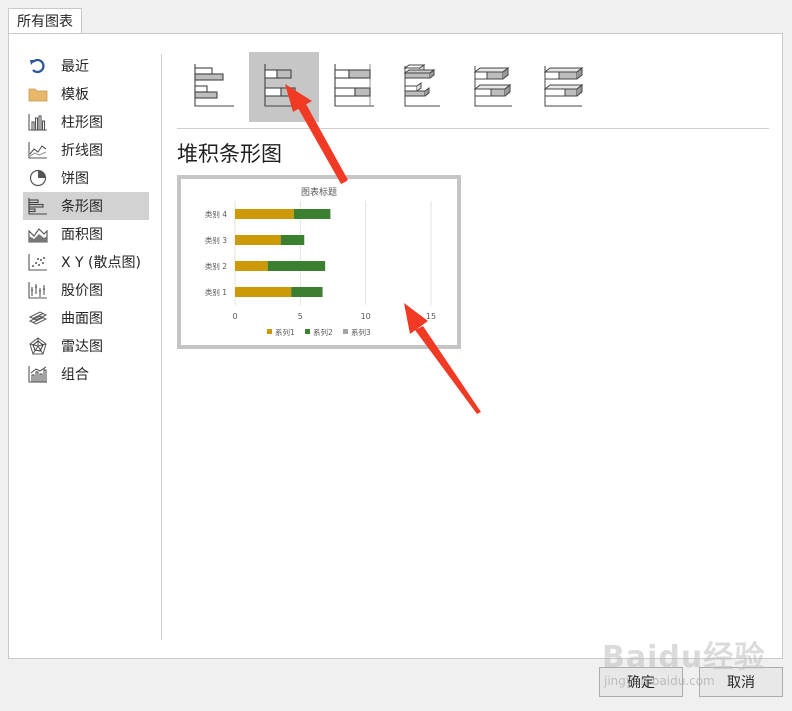  Describe the element at coordinates (75, 375) in the screenshot. I see `sidebar-item-label: 组合` at that location.